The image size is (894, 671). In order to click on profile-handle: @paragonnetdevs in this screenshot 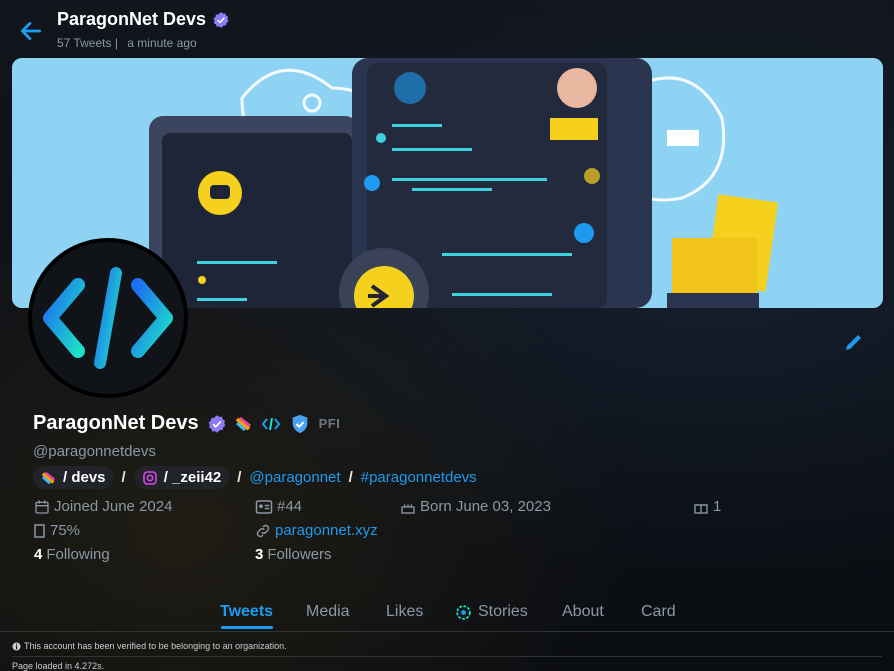, I will do `click(94, 451)`.